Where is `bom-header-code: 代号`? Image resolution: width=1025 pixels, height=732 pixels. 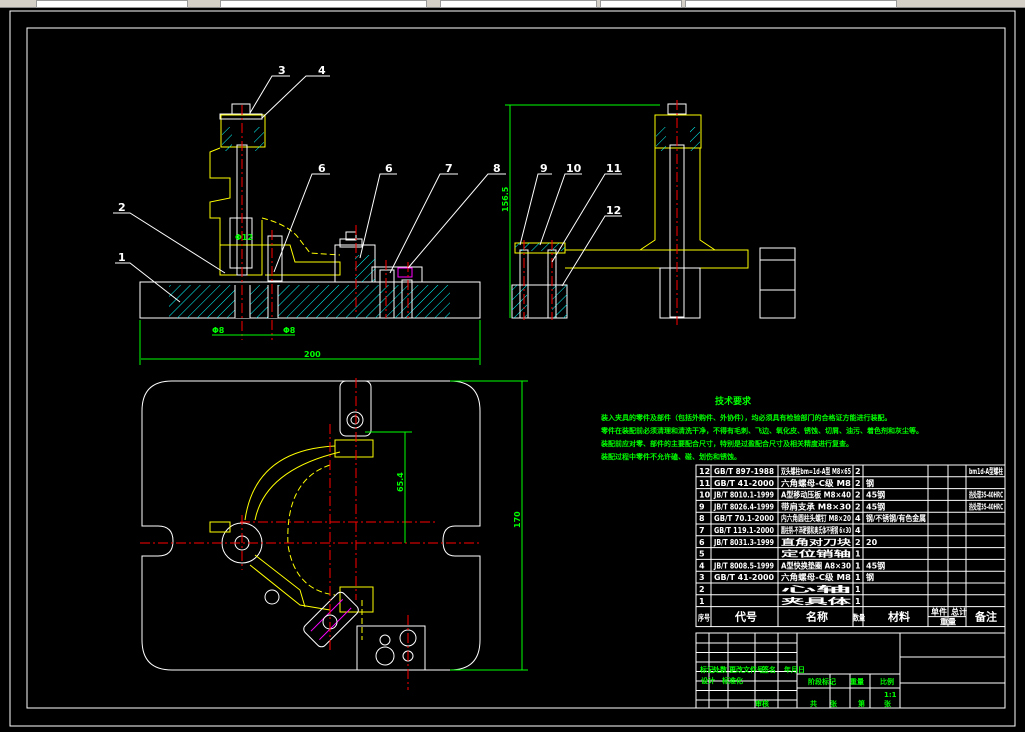 bom-header-code: 代号 is located at coordinates (745, 617).